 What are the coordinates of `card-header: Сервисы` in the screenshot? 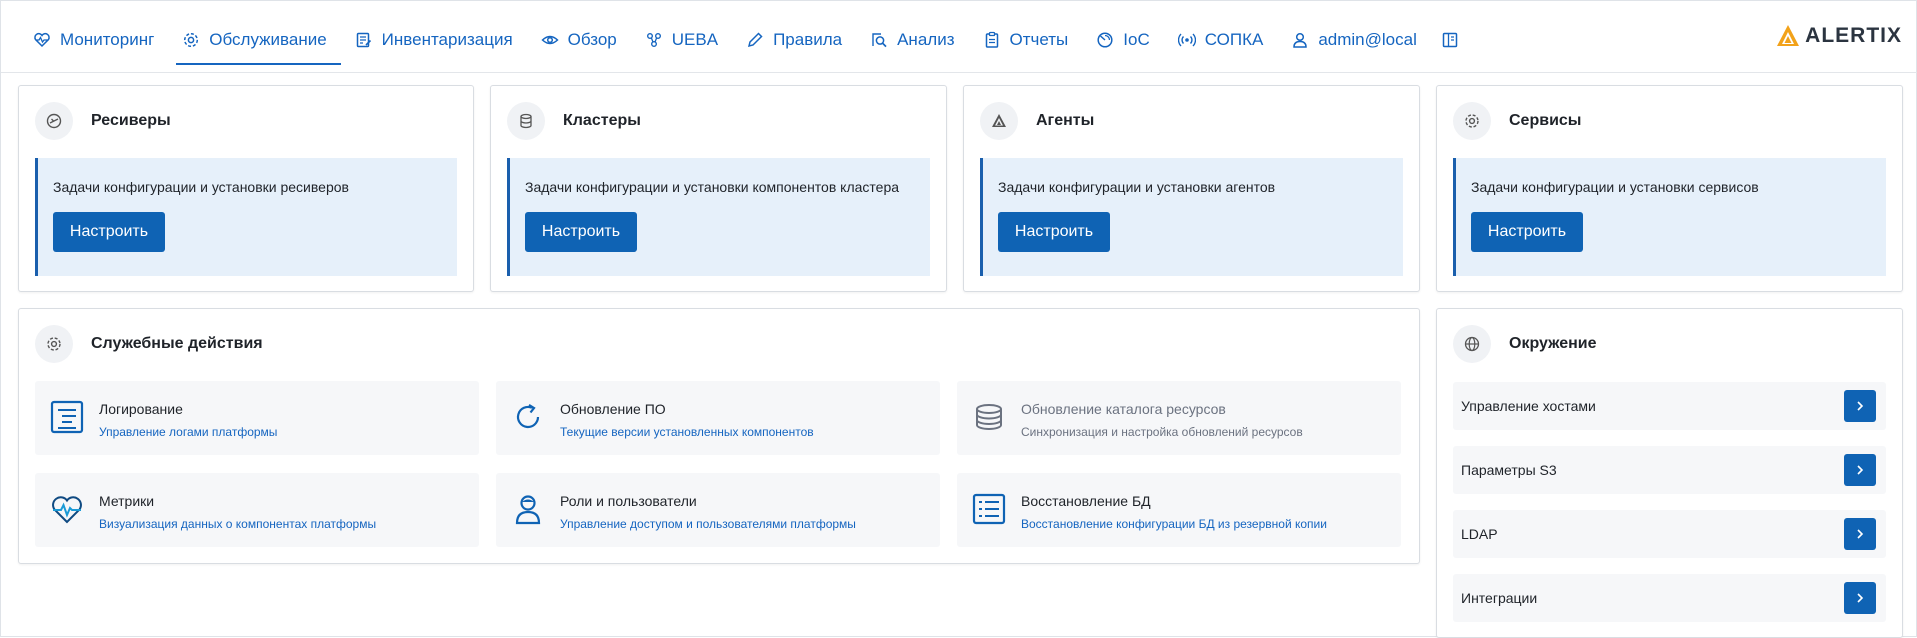 It's located at (1517, 121).